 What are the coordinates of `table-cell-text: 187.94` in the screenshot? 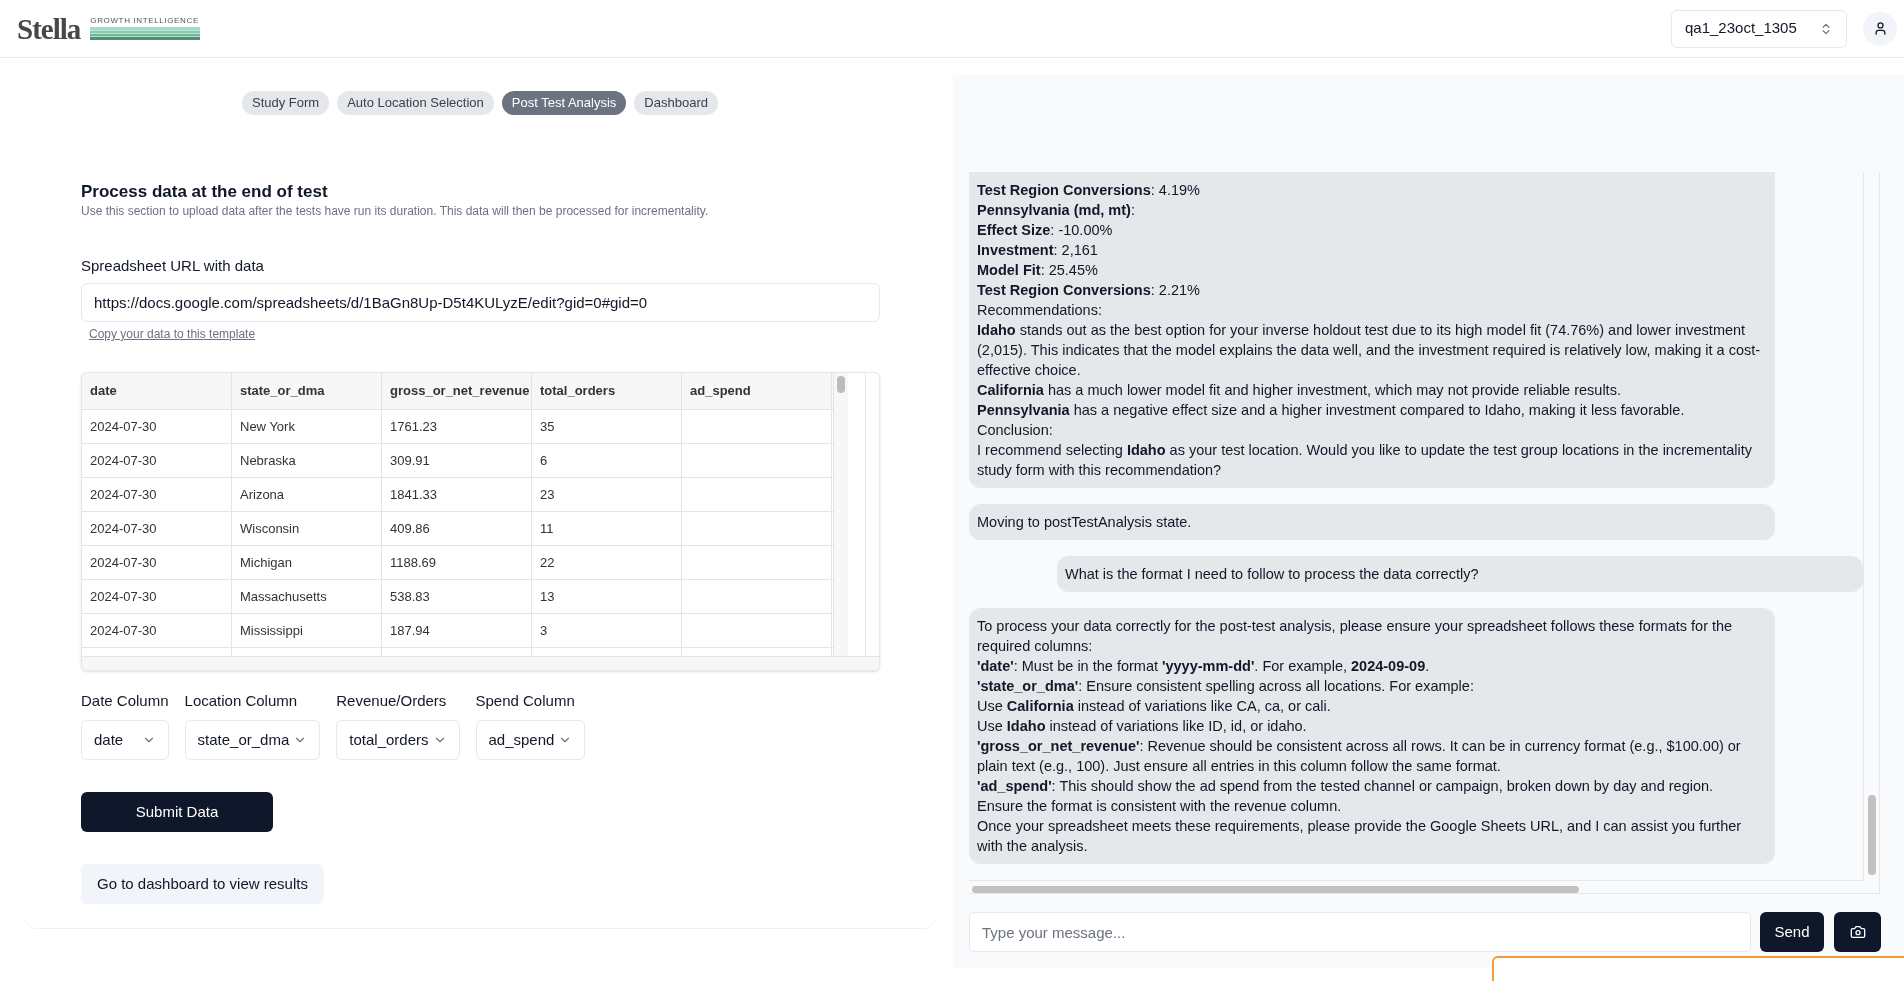 It's located at (410, 630).